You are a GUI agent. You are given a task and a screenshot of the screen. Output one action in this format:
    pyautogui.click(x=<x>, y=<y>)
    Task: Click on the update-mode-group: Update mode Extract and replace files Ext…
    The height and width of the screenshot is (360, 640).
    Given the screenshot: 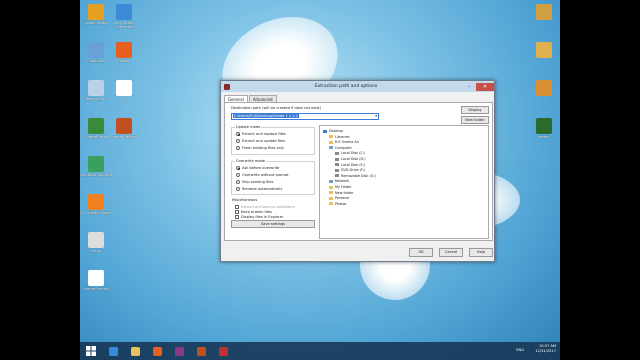 What is the action you would take?
    pyautogui.click(x=273, y=140)
    